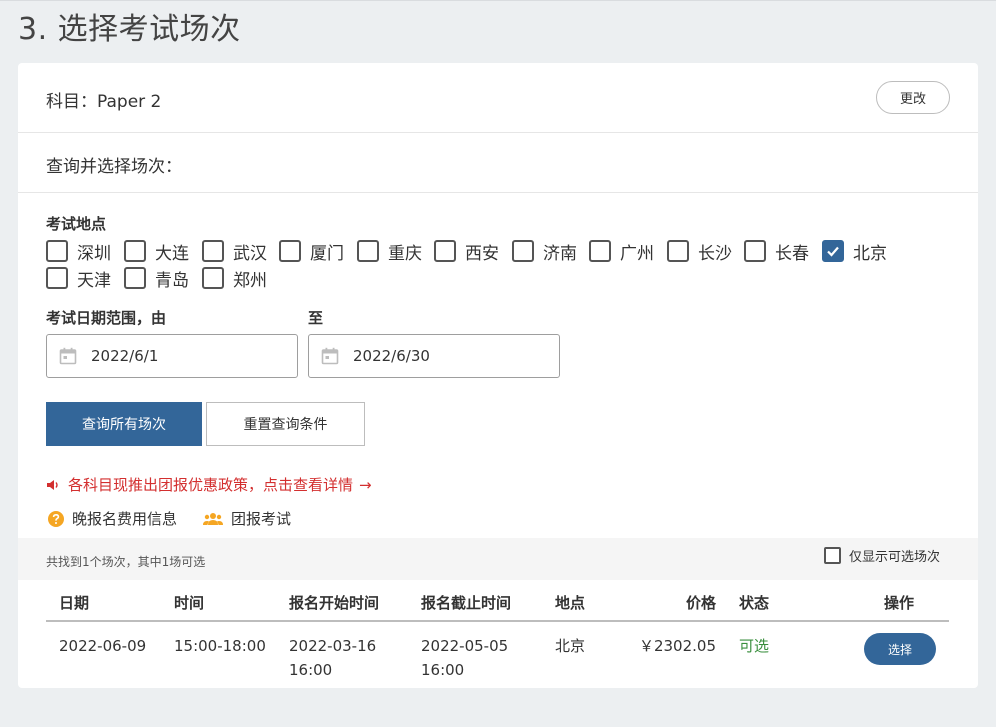 The width and height of the screenshot is (996, 727). I want to click on cell-reg-end-time: 16:00, so click(443, 670).